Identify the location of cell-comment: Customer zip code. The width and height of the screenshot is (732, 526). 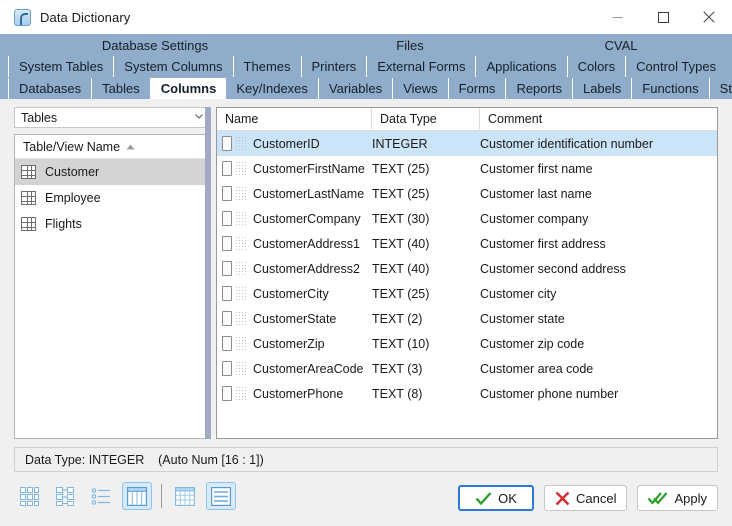
(532, 343).